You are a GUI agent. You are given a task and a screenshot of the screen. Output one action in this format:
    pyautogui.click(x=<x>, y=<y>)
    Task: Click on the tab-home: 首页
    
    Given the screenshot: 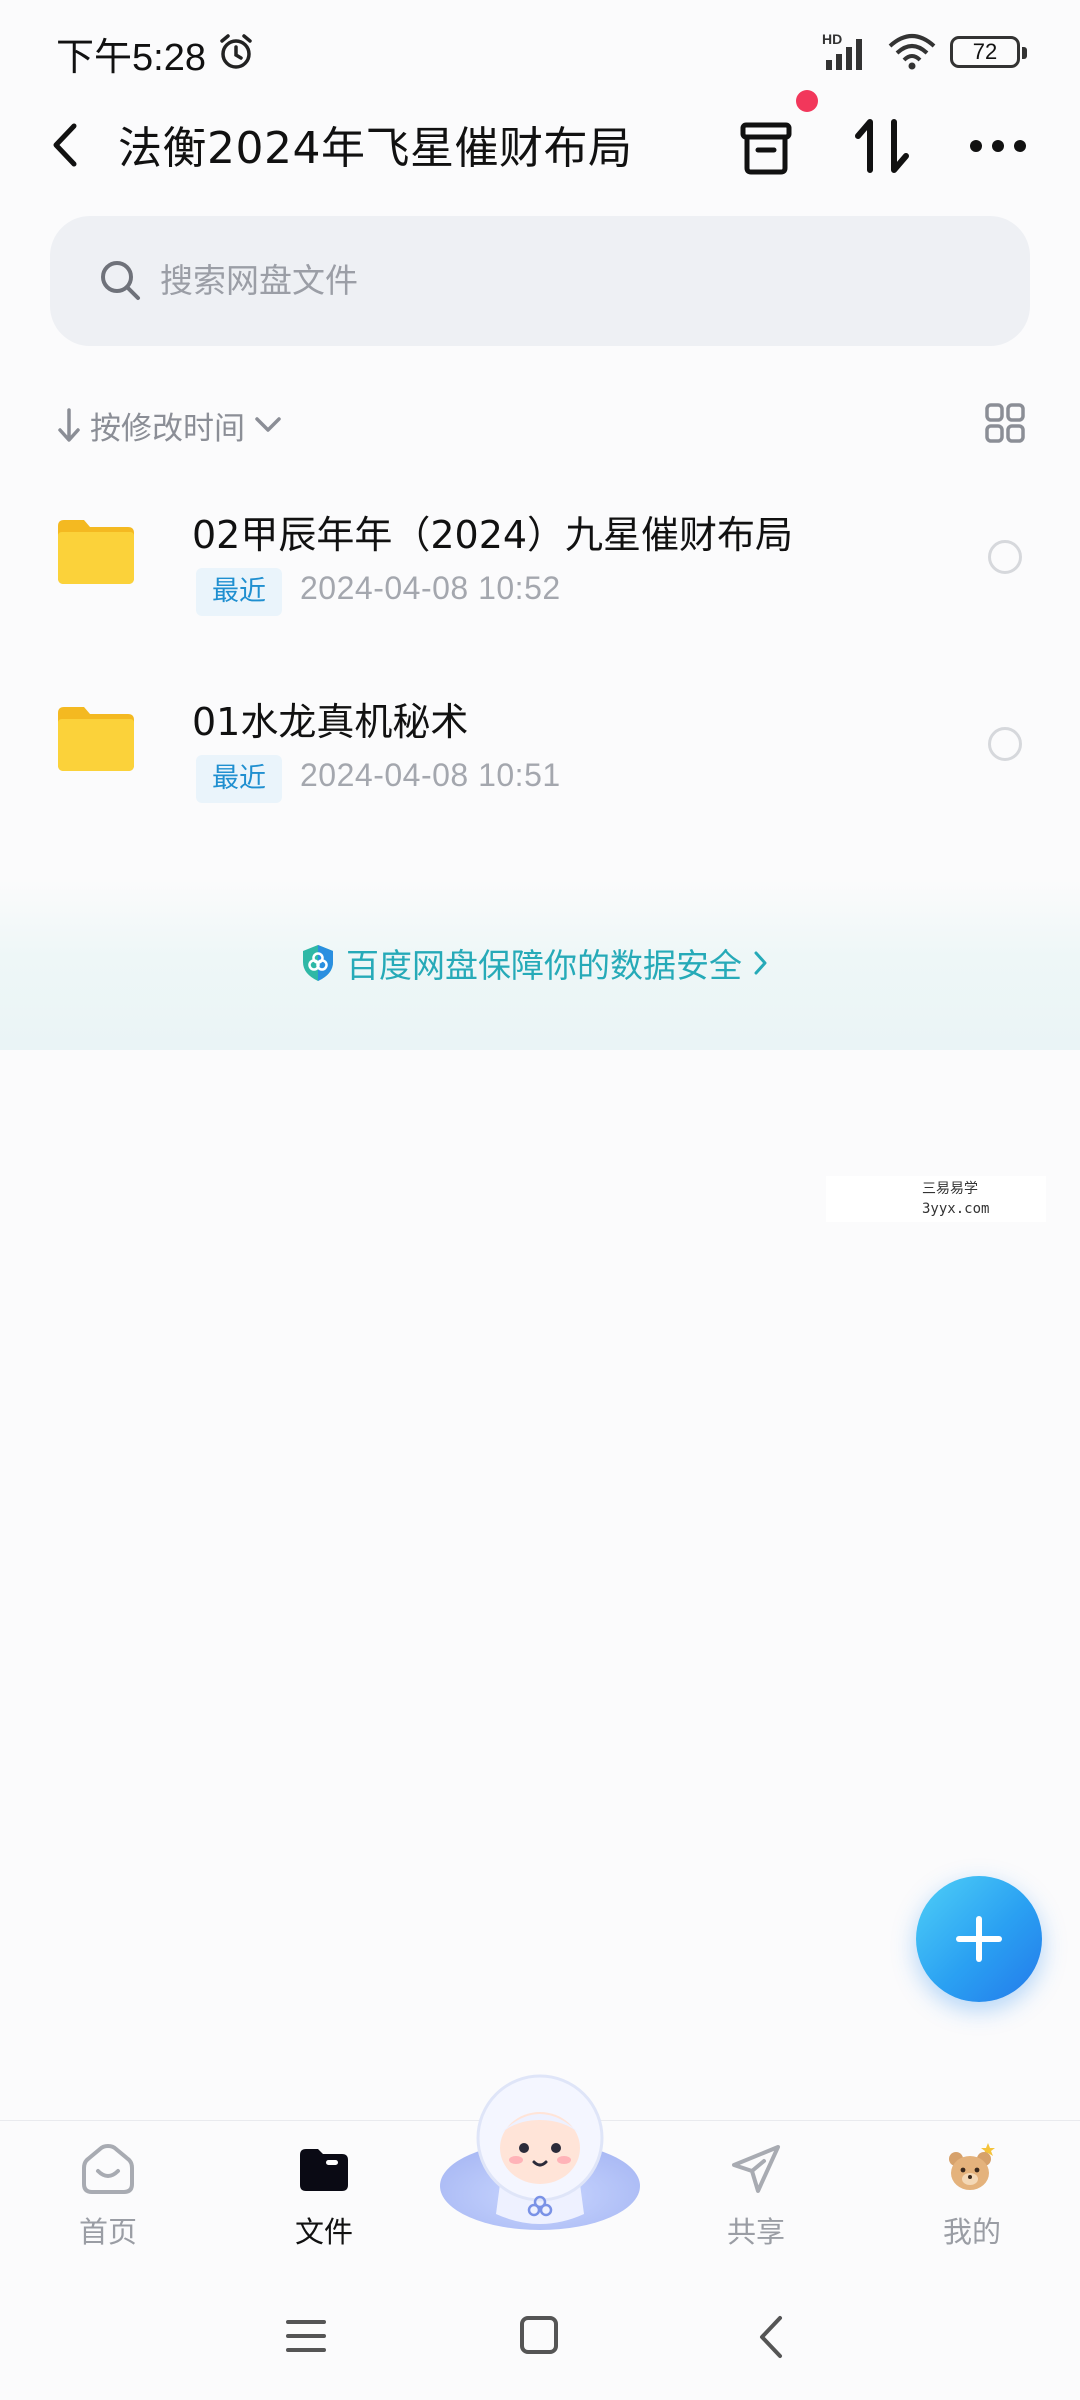 What is the action you would take?
    pyautogui.click(x=108, y=2196)
    